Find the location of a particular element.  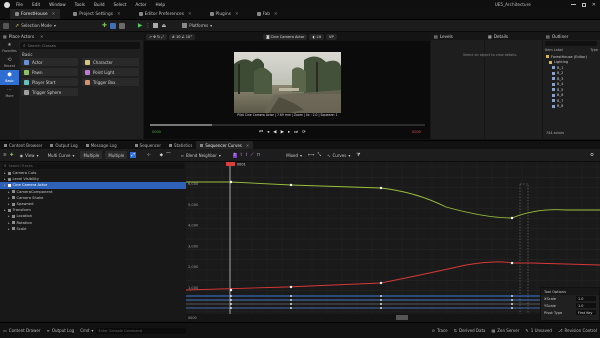

trace-button: ⊙ Trace is located at coordinates (440, 330).